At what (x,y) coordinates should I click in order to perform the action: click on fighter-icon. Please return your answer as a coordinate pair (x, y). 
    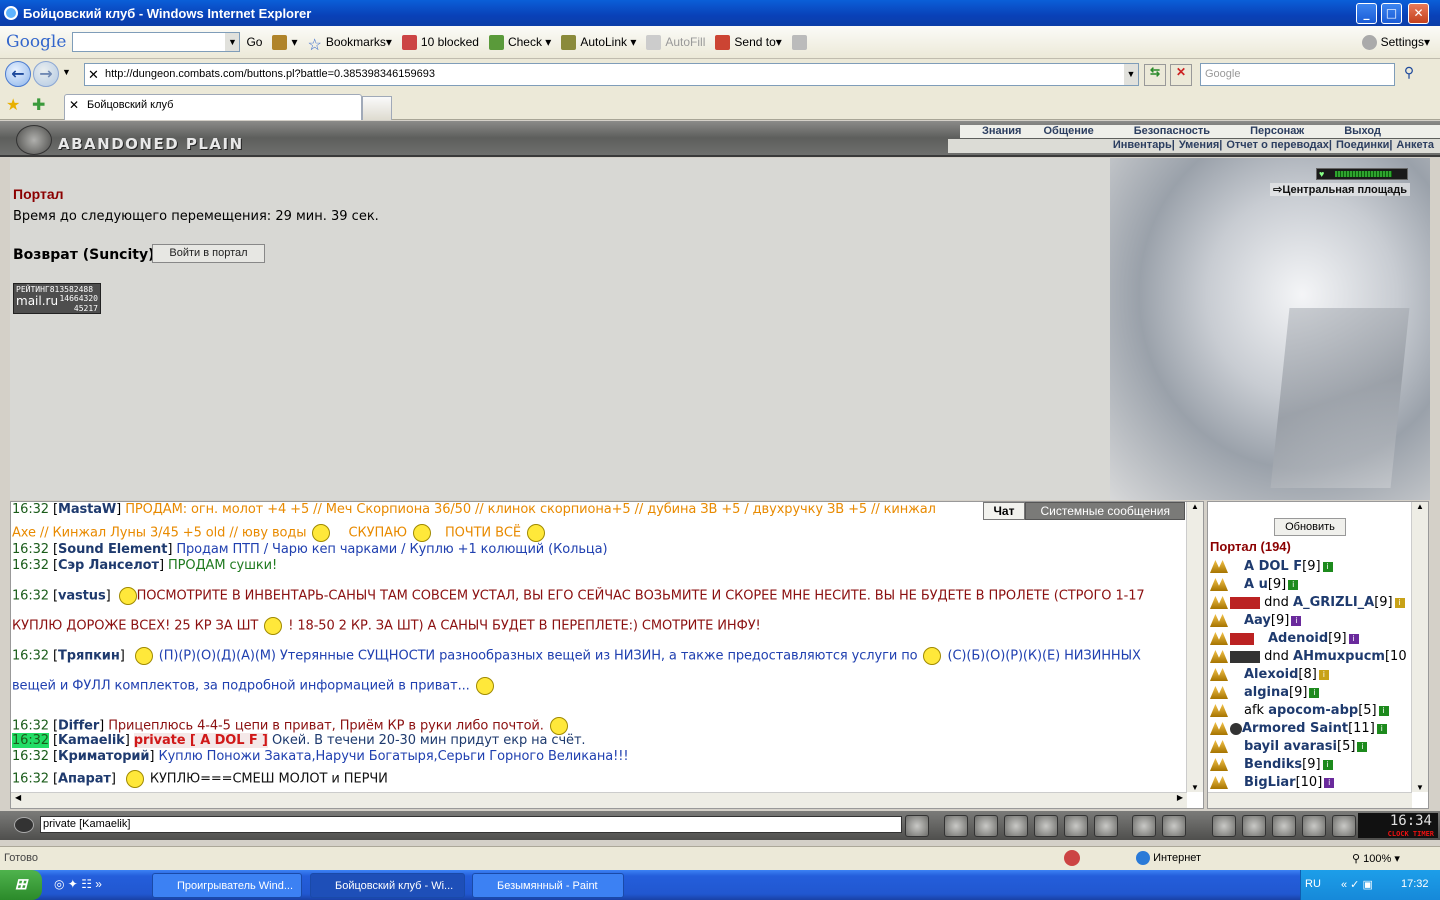
    Looking at the image, I should click on (1046, 826).